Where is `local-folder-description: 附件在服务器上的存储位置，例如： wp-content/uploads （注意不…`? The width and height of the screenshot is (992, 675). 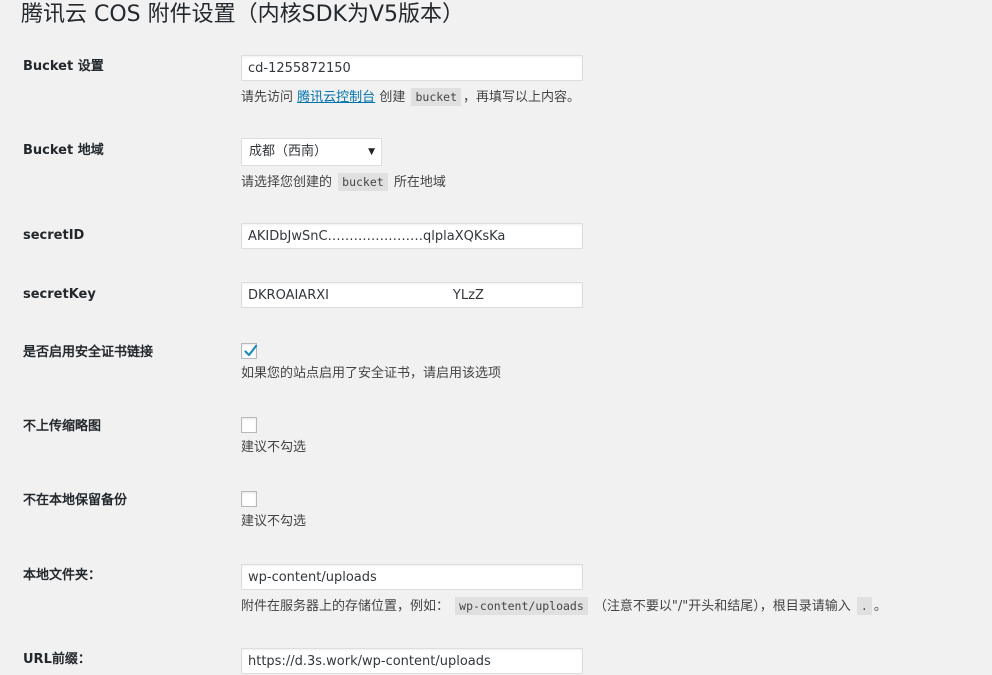
local-folder-description: 附件在服务器上的存储位置，例如： wp-content/uploads （注意不… is located at coordinates (564, 606).